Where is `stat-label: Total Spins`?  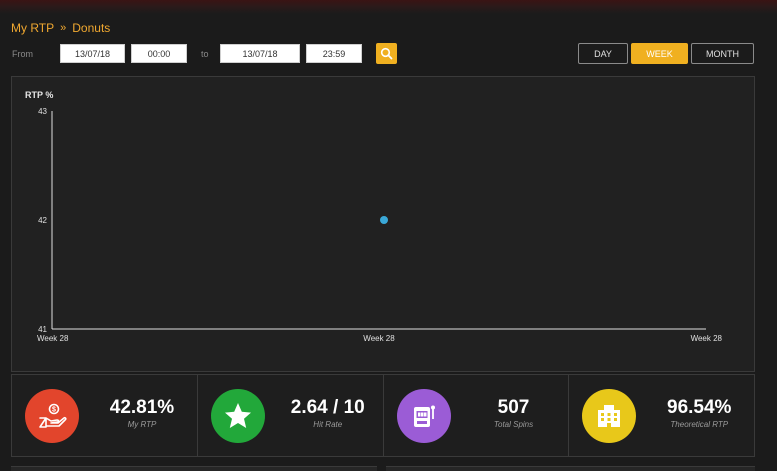
stat-label: Total Spins is located at coordinates (513, 424).